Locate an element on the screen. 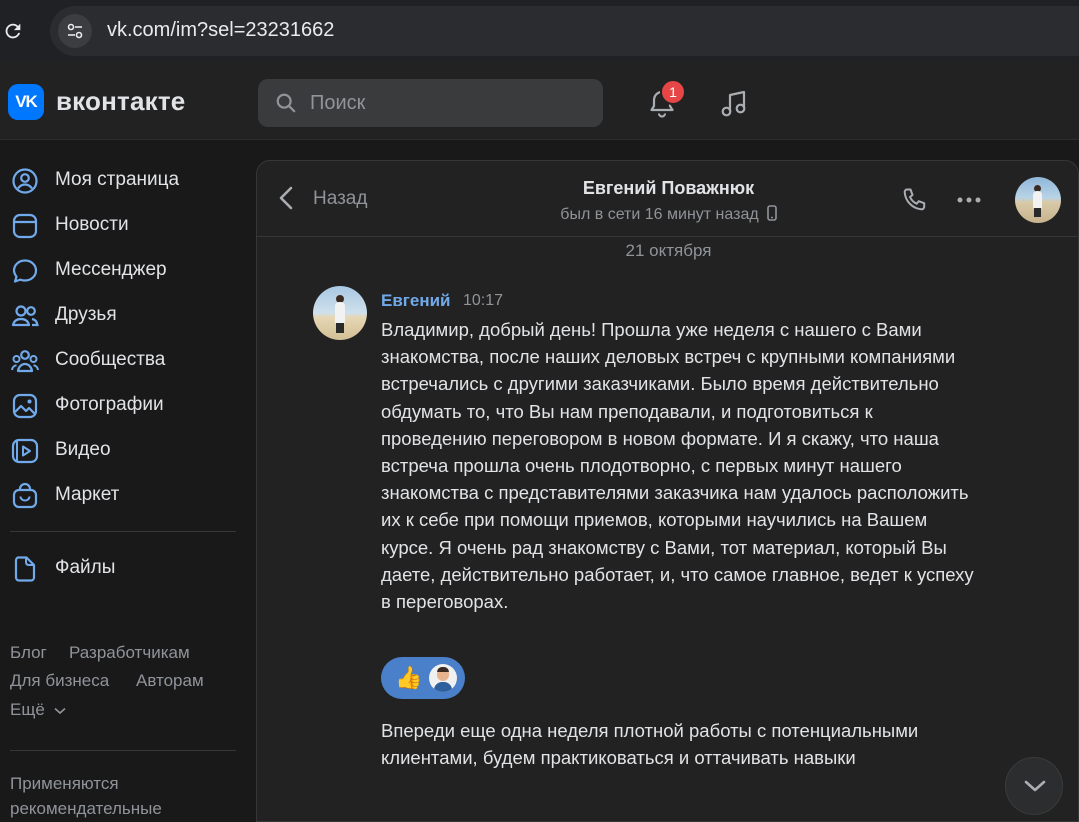  news-icon is located at coordinates (25, 226).